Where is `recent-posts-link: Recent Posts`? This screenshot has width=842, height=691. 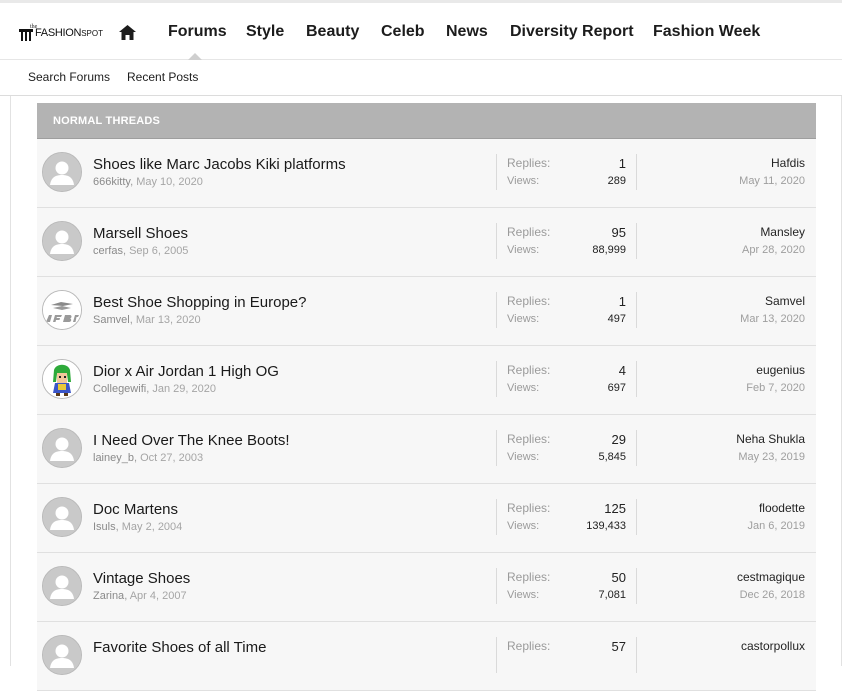
recent-posts-link: Recent Posts is located at coordinates (162, 77).